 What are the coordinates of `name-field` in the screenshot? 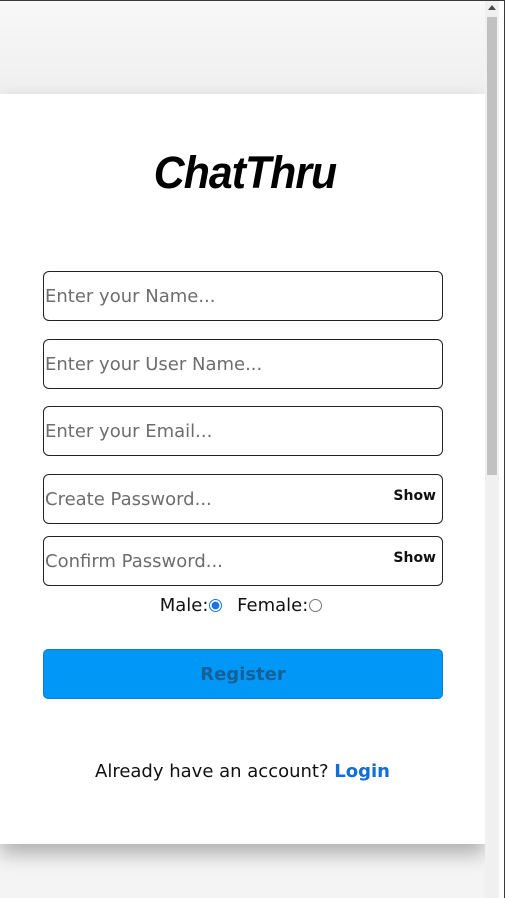 It's located at (243, 296).